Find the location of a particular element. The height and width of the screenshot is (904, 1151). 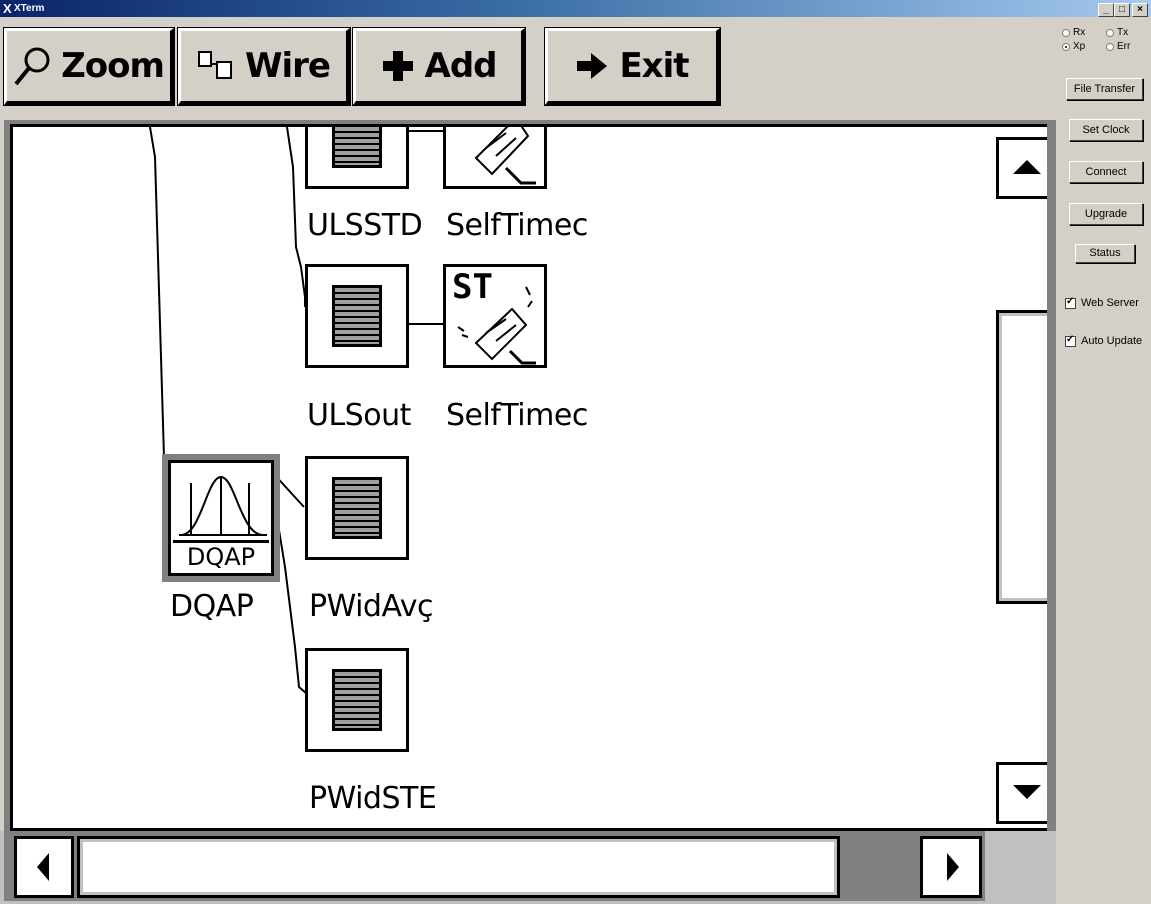

web-server-check-box is located at coordinates (1070, 302).